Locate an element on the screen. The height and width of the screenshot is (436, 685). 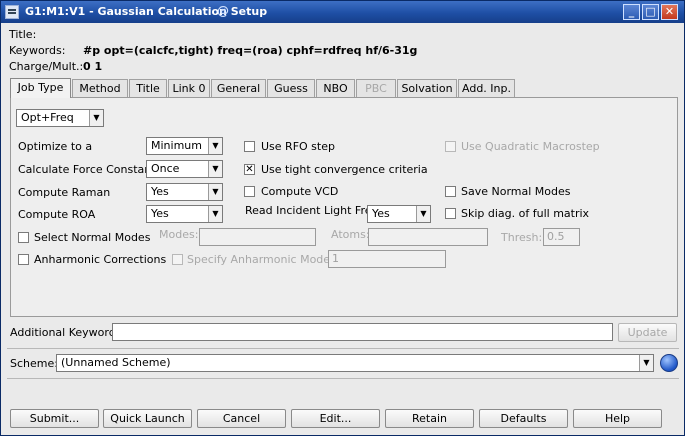
tab-link0: Link 0 is located at coordinates (189, 88).